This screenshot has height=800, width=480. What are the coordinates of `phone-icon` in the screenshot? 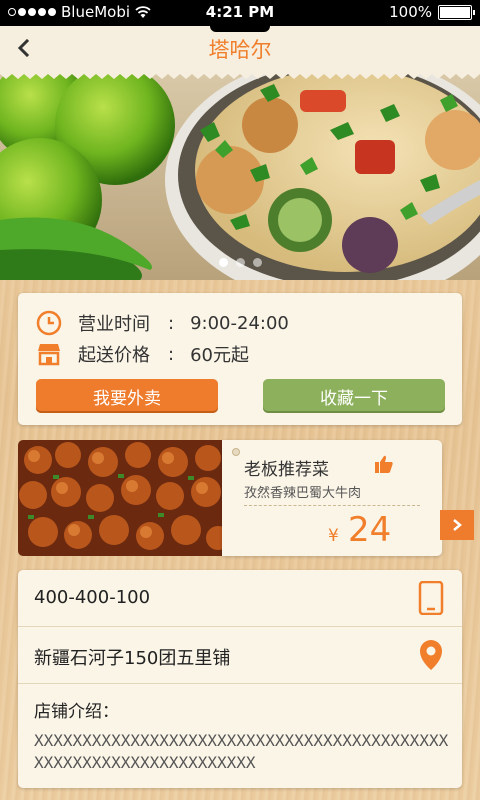 It's located at (431, 598).